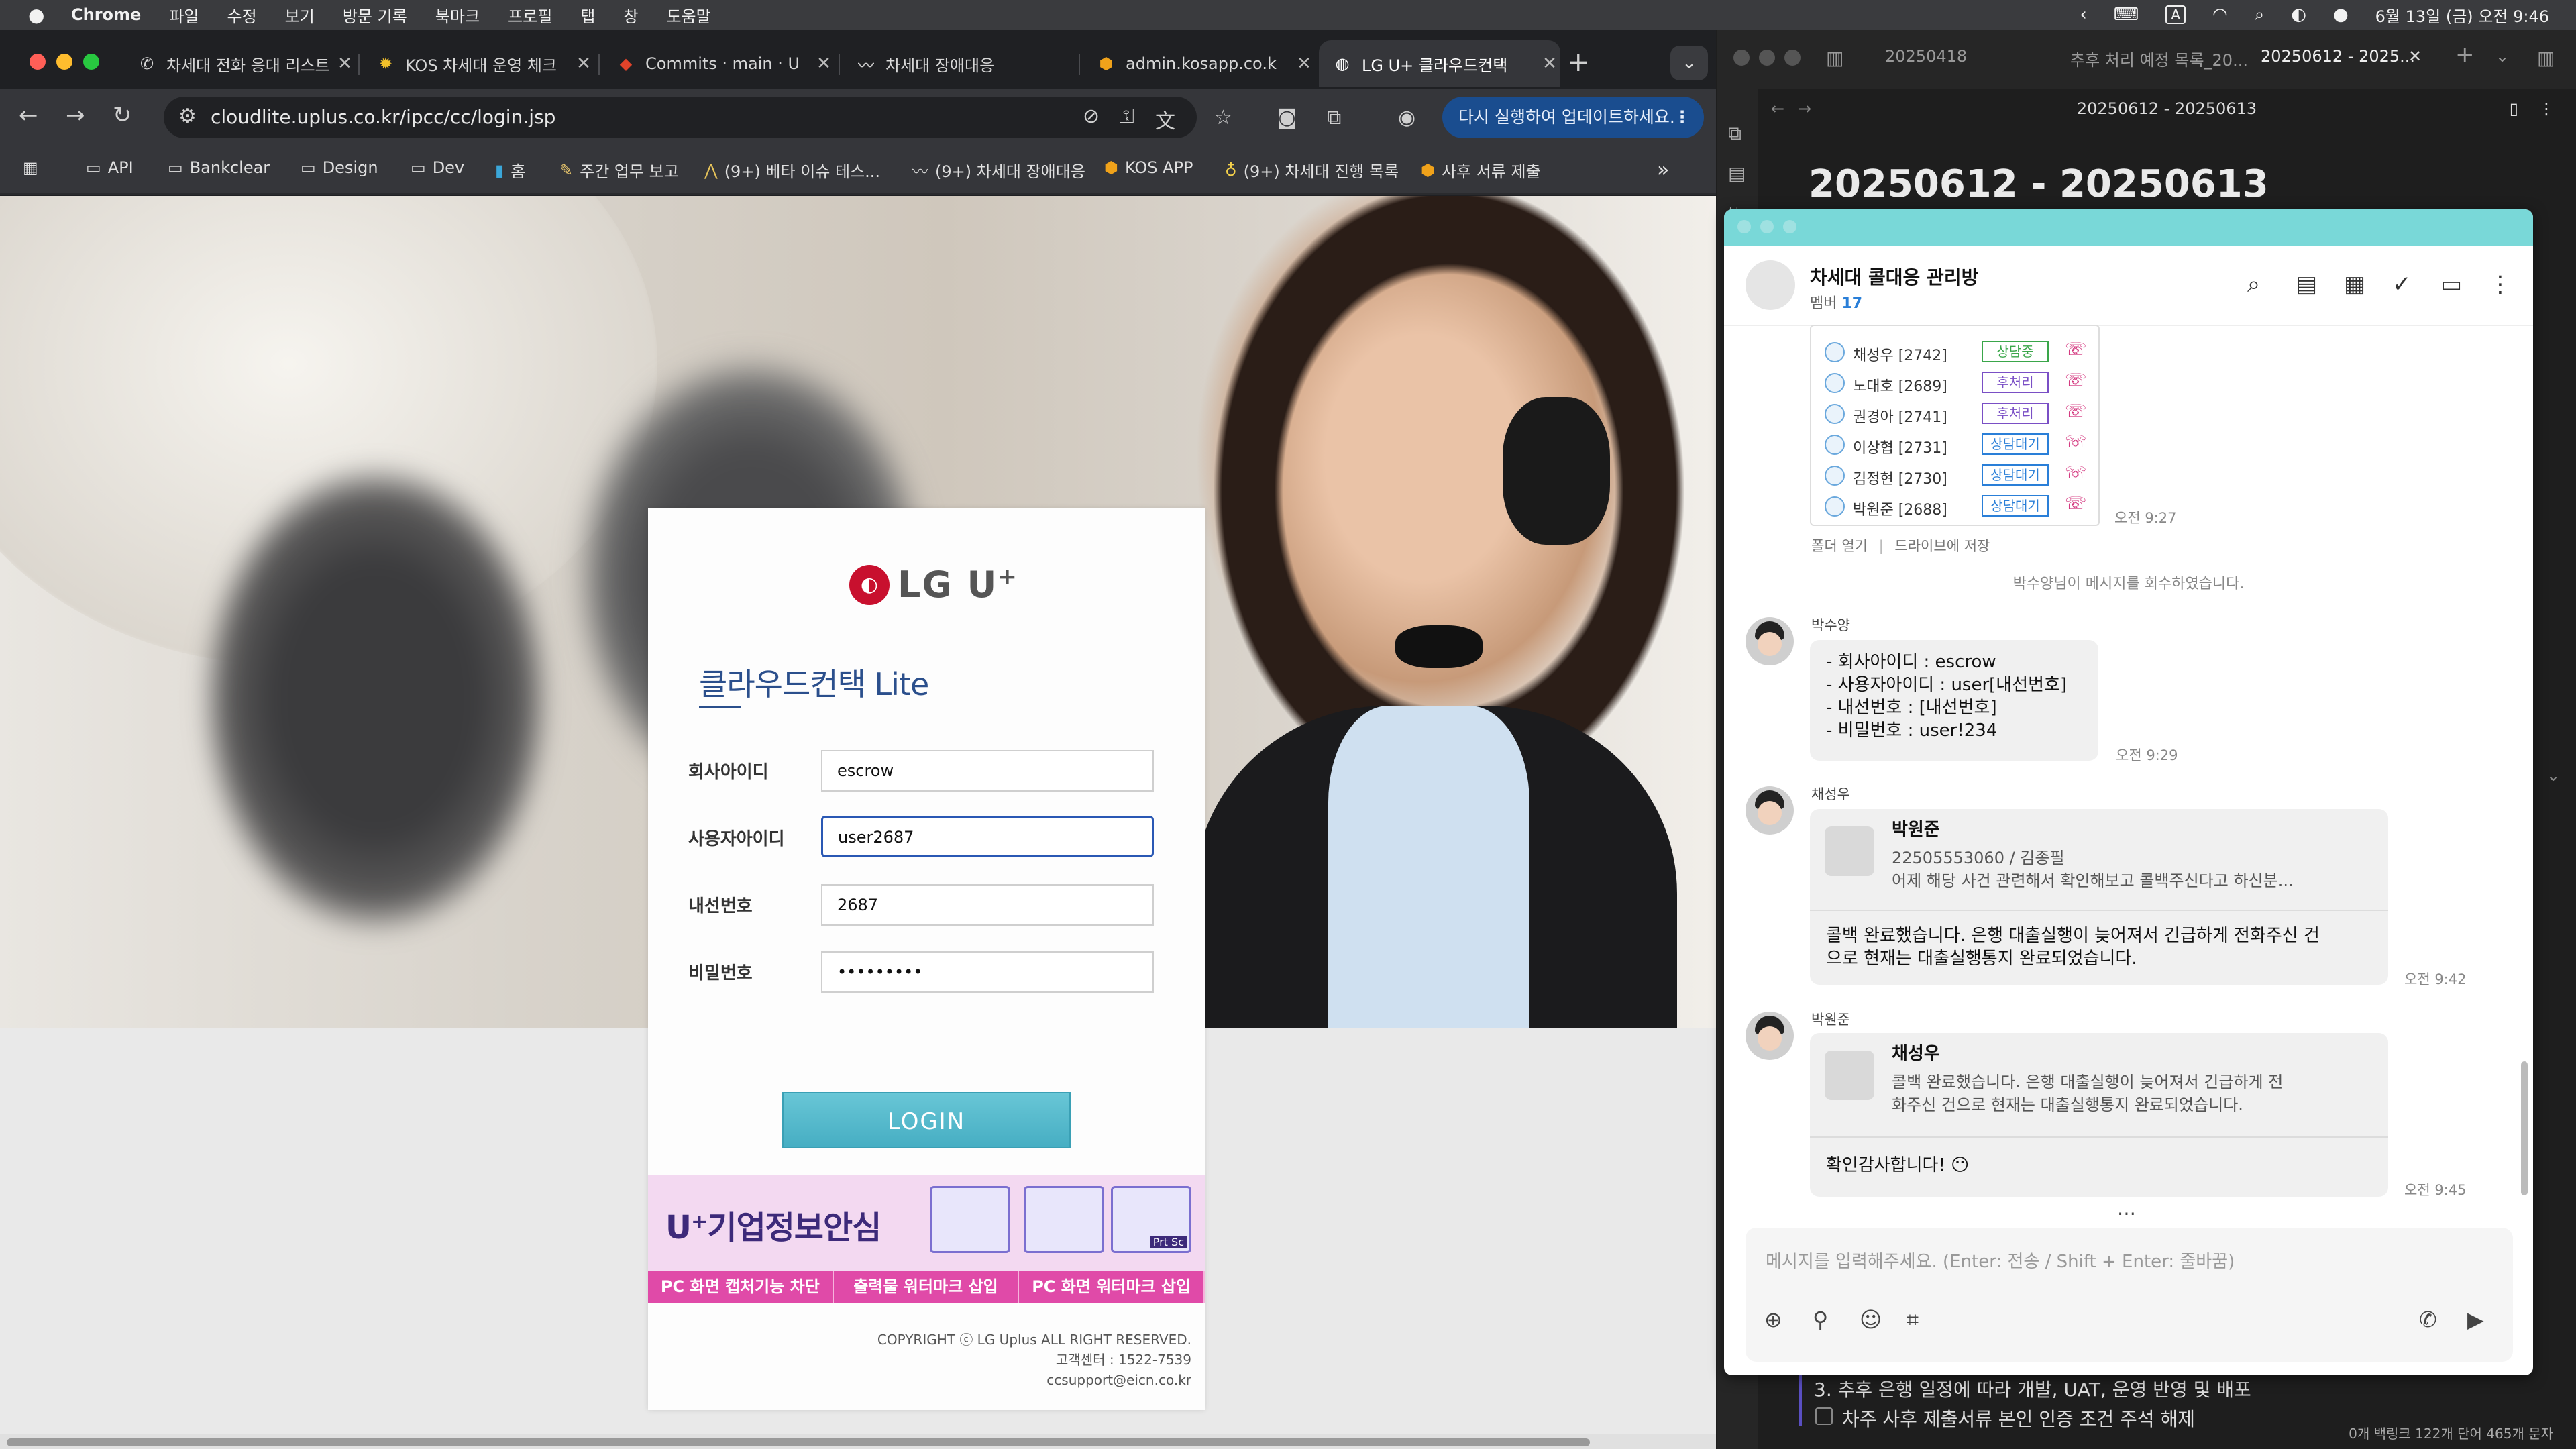 The image size is (2576, 1449). What do you see at coordinates (184, 15) in the screenshot?
I see `menu-file: 파일` at bounding box center [184, 15].